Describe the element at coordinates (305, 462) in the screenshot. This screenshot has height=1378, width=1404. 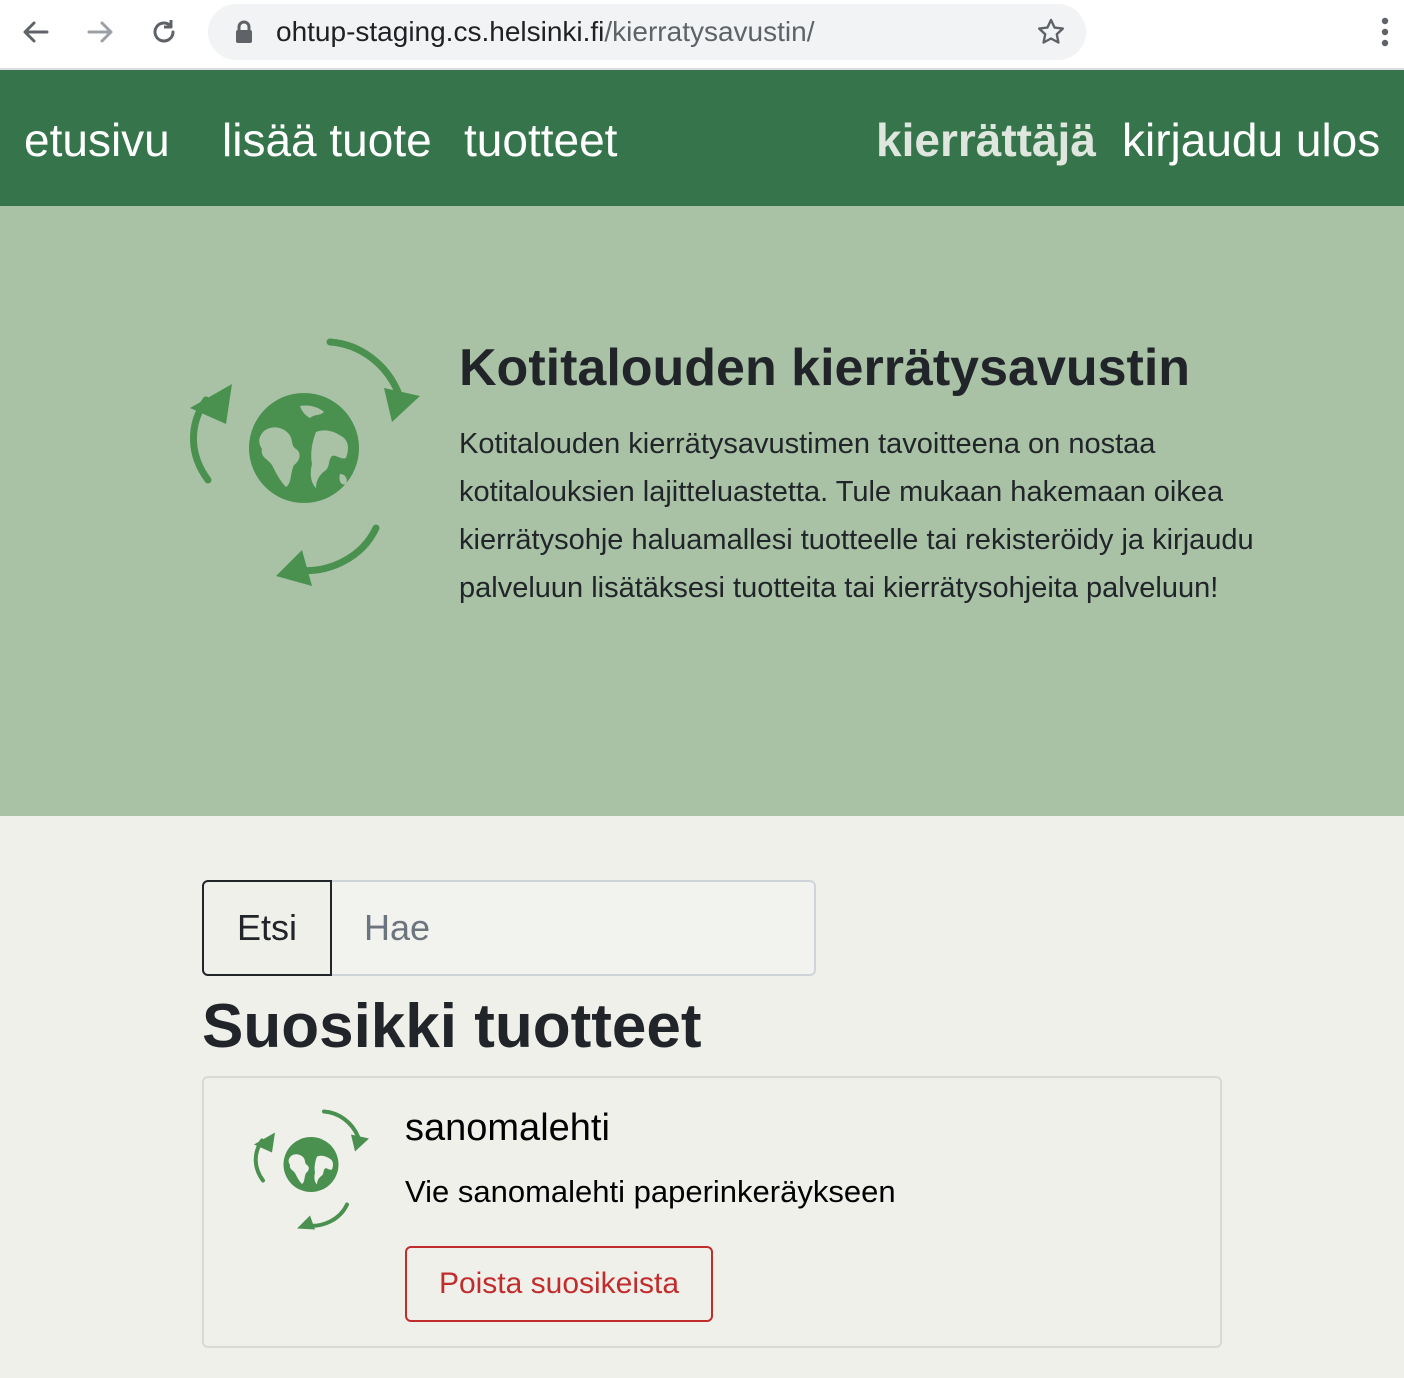
I see `recycling-globe-logo-icon` at that location.